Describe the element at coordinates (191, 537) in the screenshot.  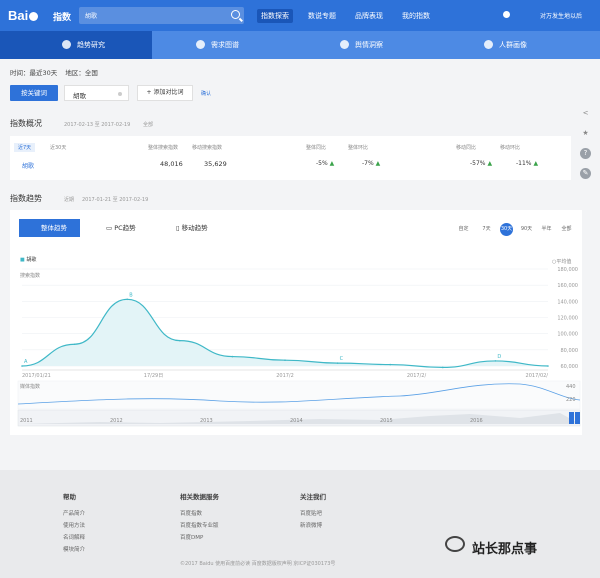
I see `footer-link: 百度DMP` at that location.